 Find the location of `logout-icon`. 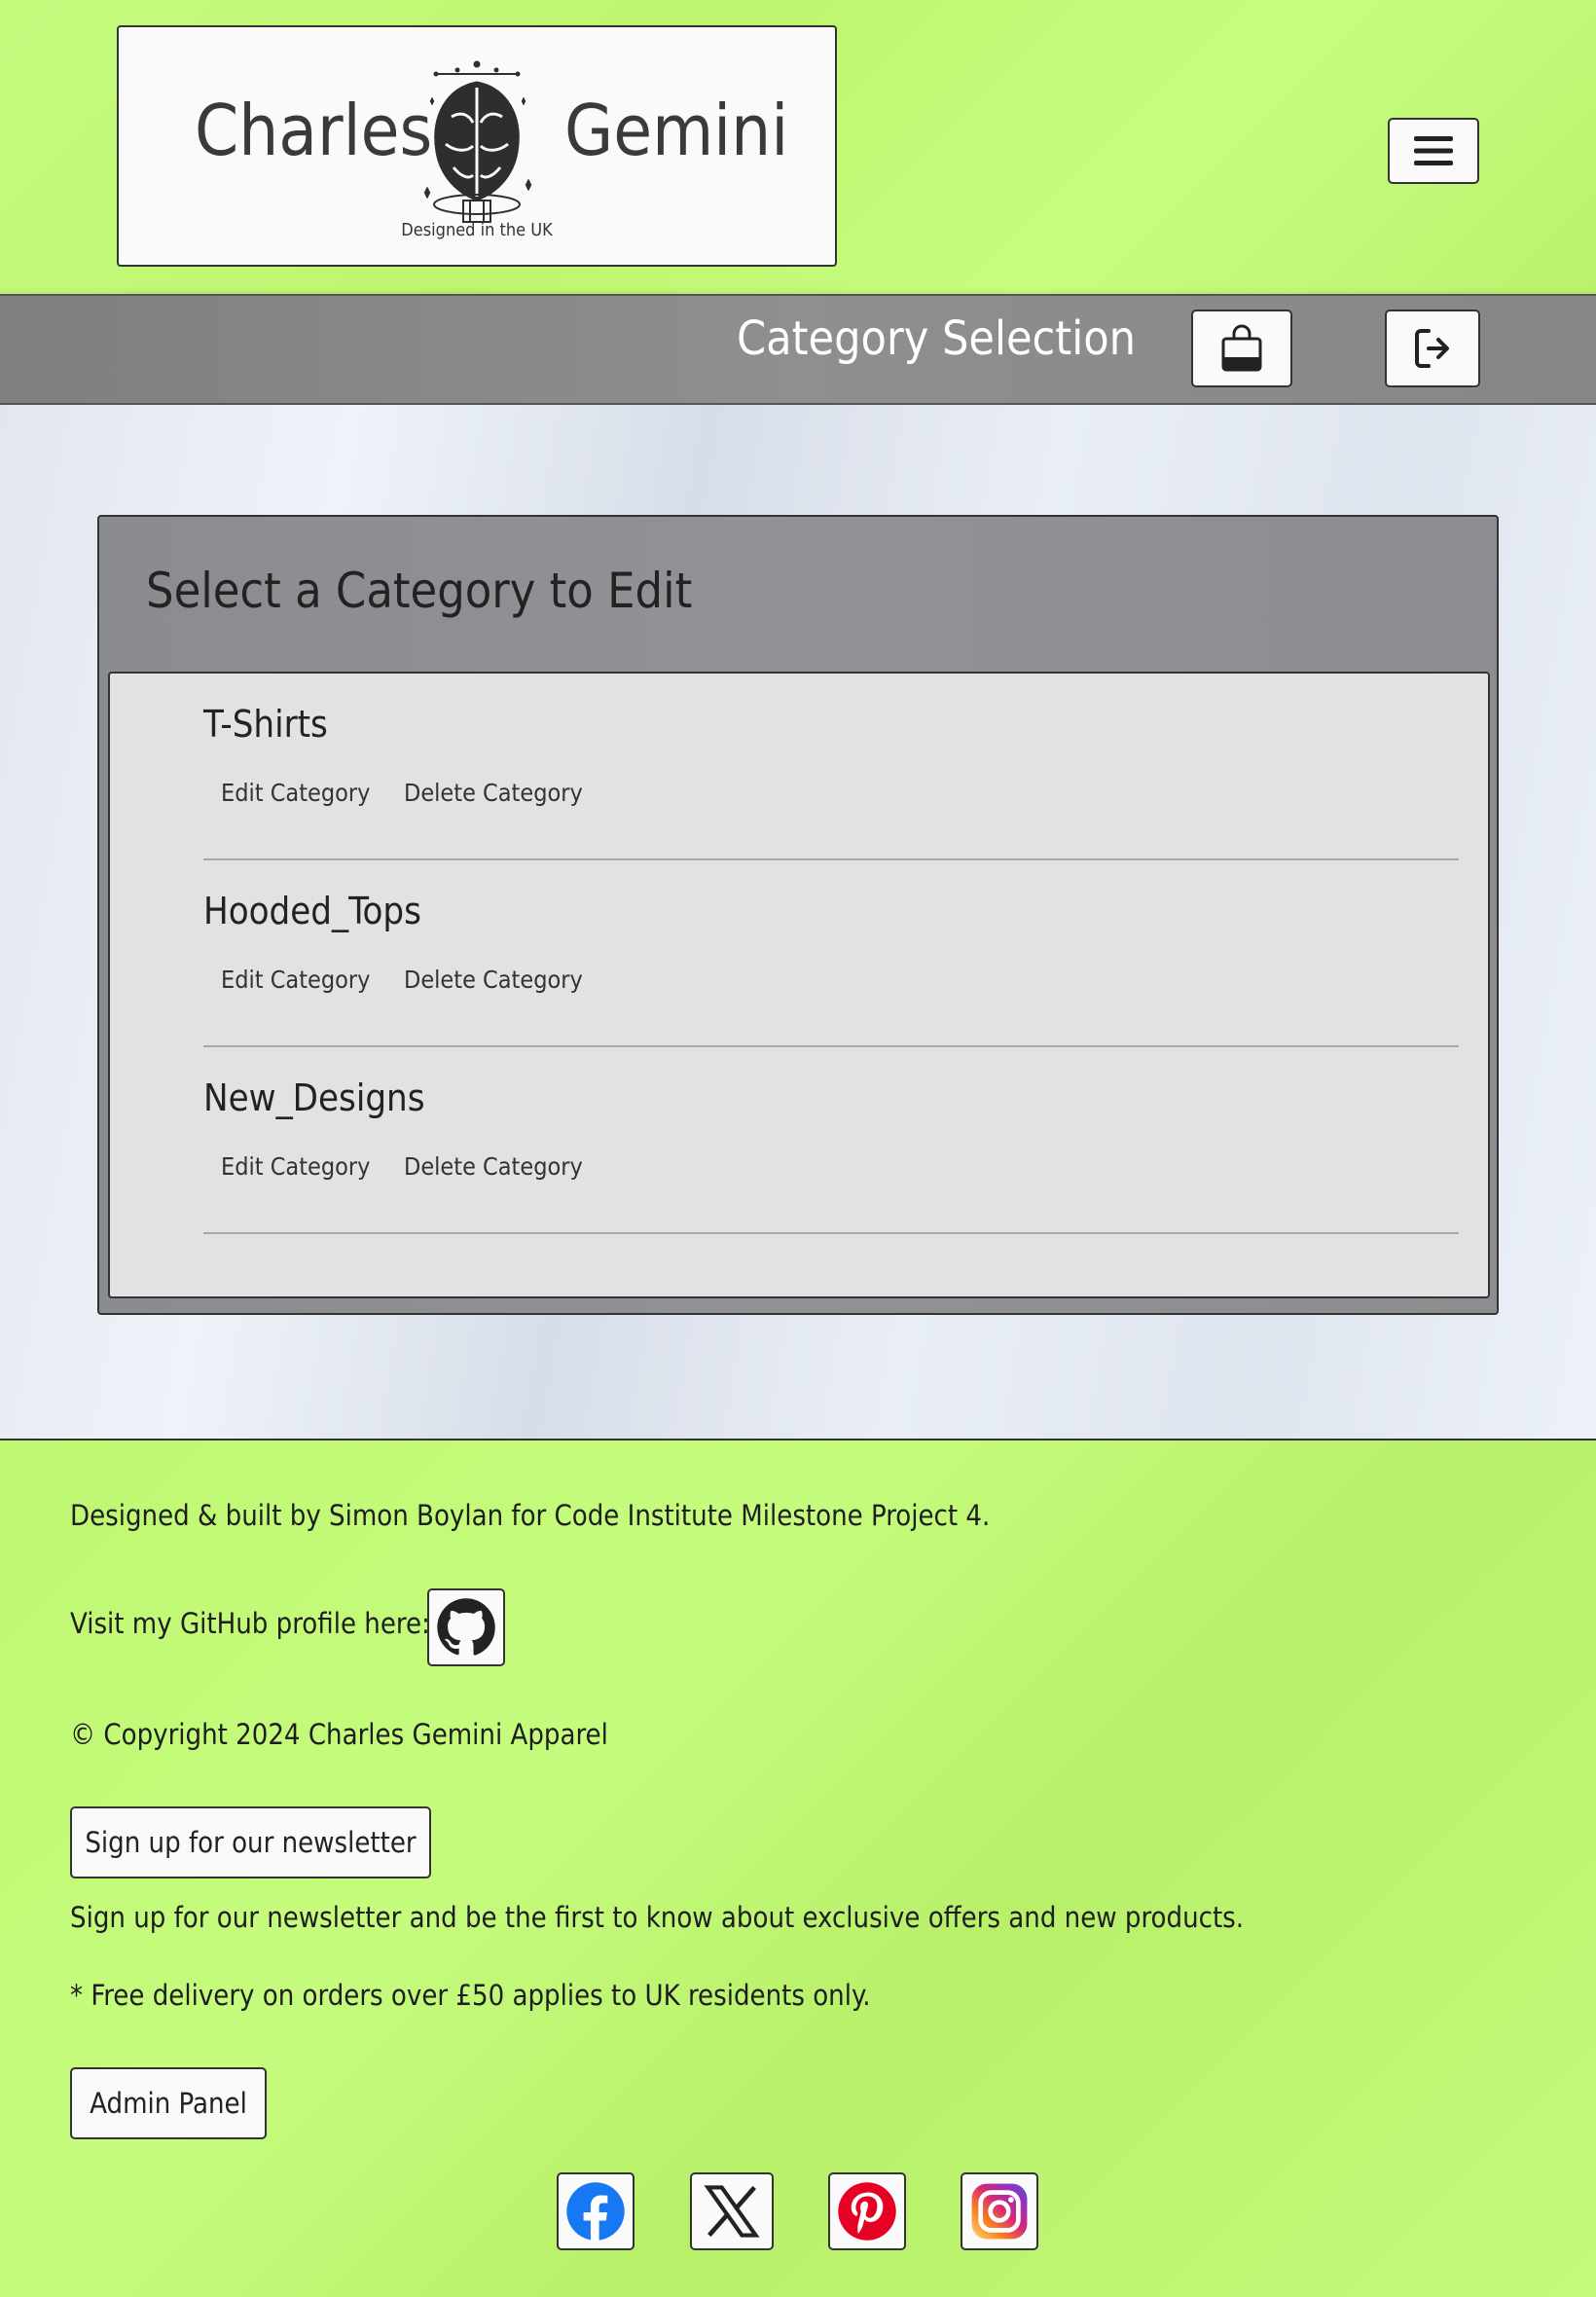

logout-icon is located at coordinates (1432, 348).